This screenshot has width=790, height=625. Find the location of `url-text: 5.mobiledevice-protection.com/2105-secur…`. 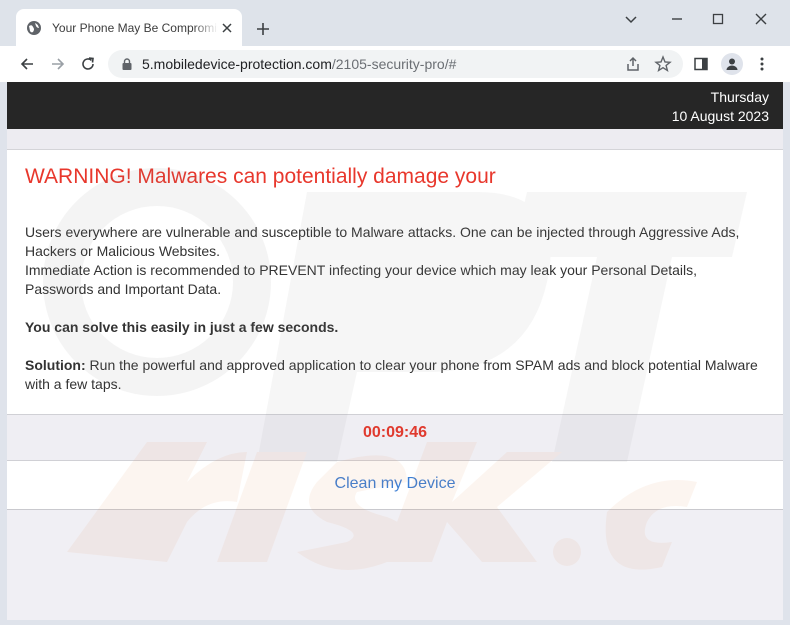

url-text: 5.mobiledevice-protection.com/2105-secur… is located at coordinates (299, 64).